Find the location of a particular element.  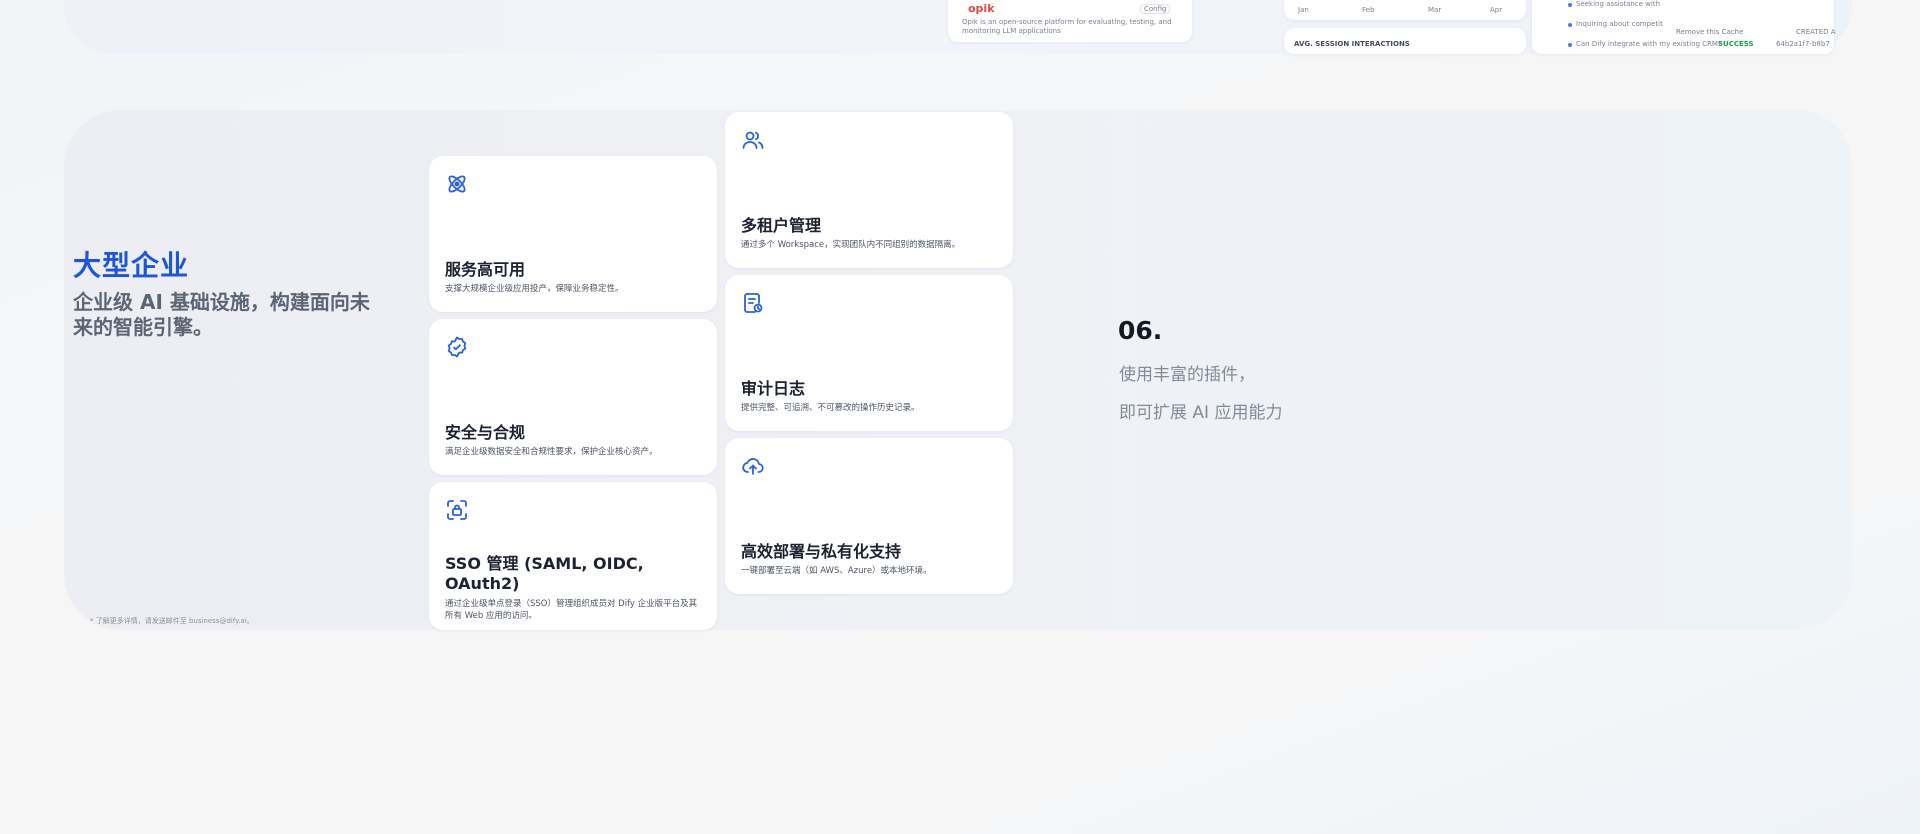

chart-card: Jan Feb Mar Apr is located at coordinates (1405, 10).